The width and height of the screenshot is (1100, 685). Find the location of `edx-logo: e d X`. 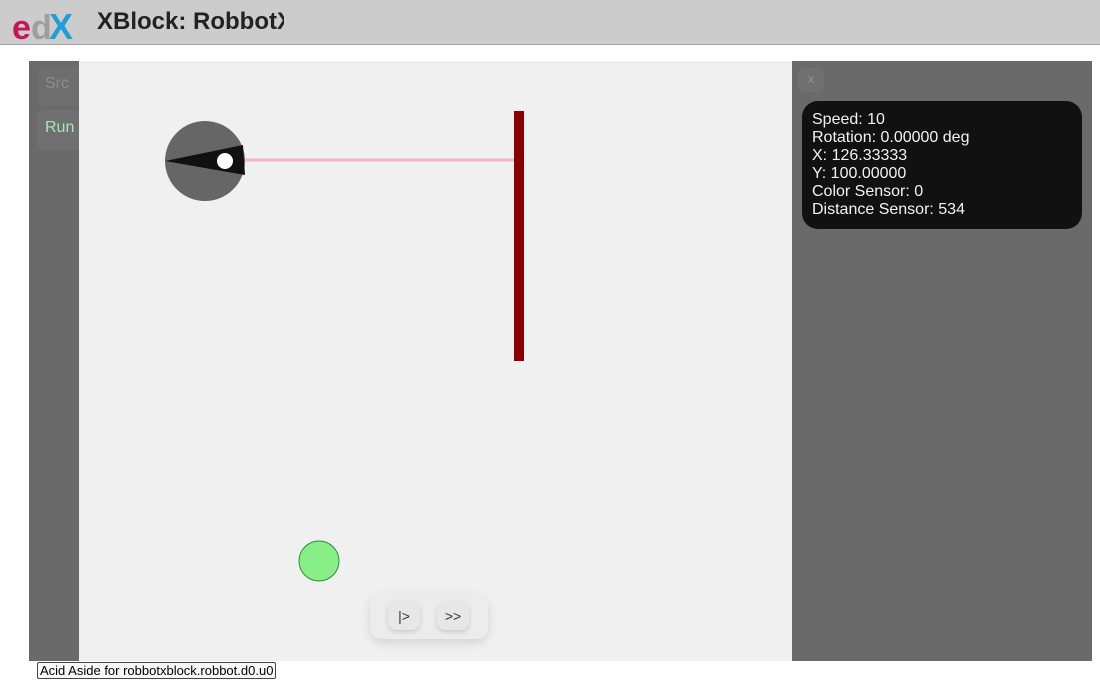

edx-logo: e d X is located at coordinates (45, 23).